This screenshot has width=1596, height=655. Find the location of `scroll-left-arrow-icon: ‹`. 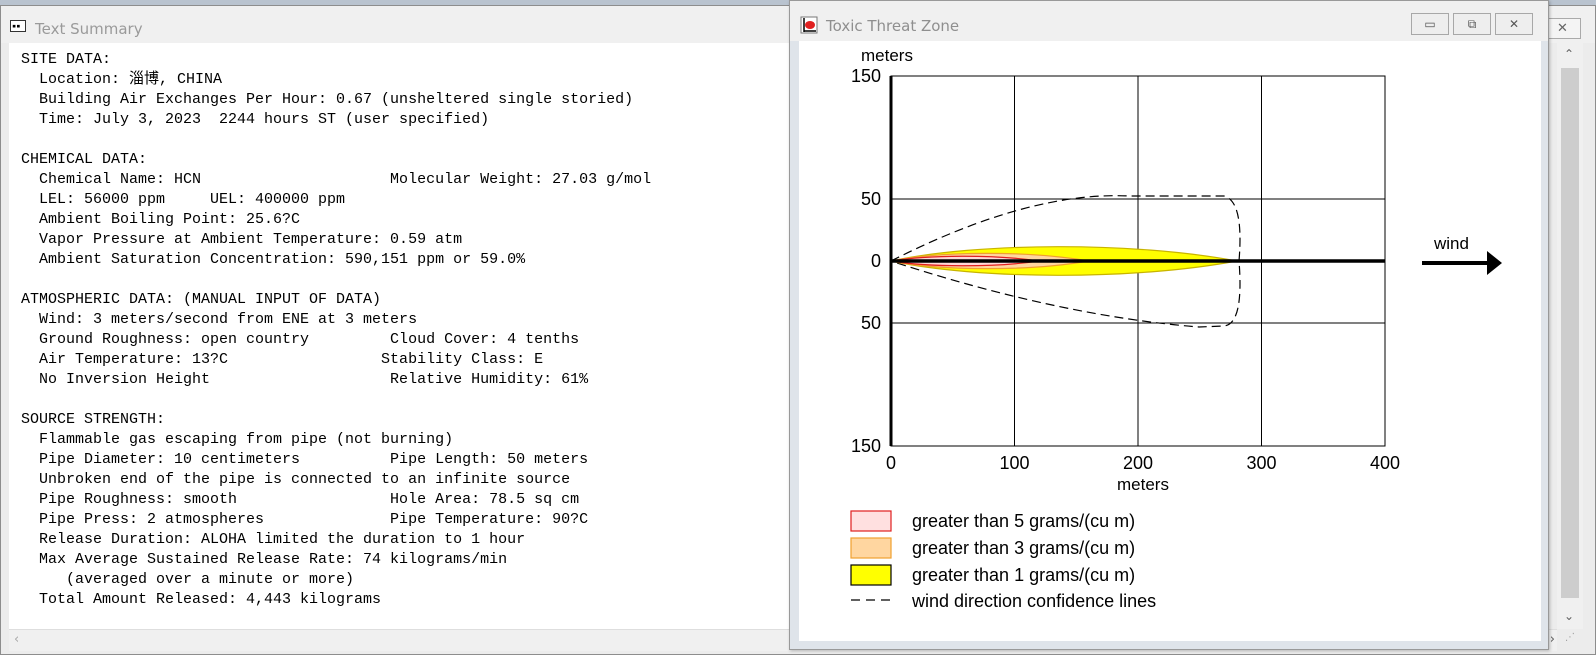

scroll-left-arrow-icon: ‹ is located at coordinates (16, 639).